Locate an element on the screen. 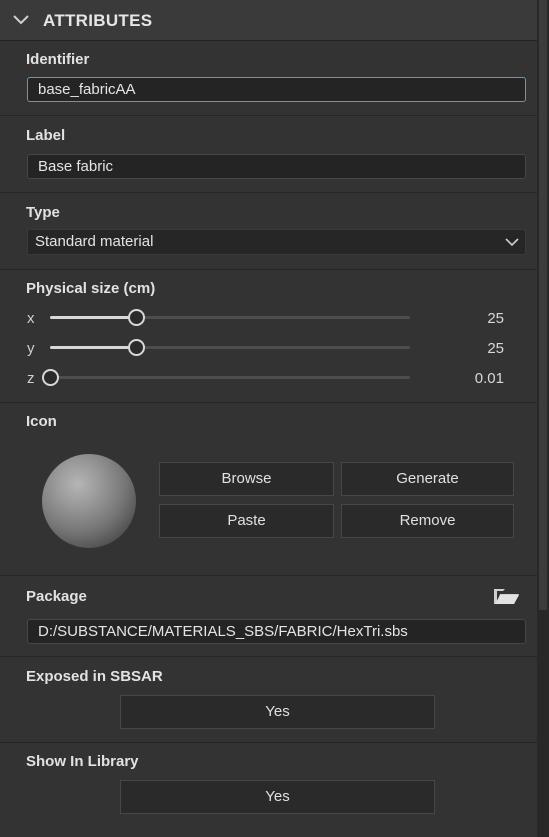 This screenshot has width=549, height=837. type-section: Type Standard material is located at coordinates (268, 231).